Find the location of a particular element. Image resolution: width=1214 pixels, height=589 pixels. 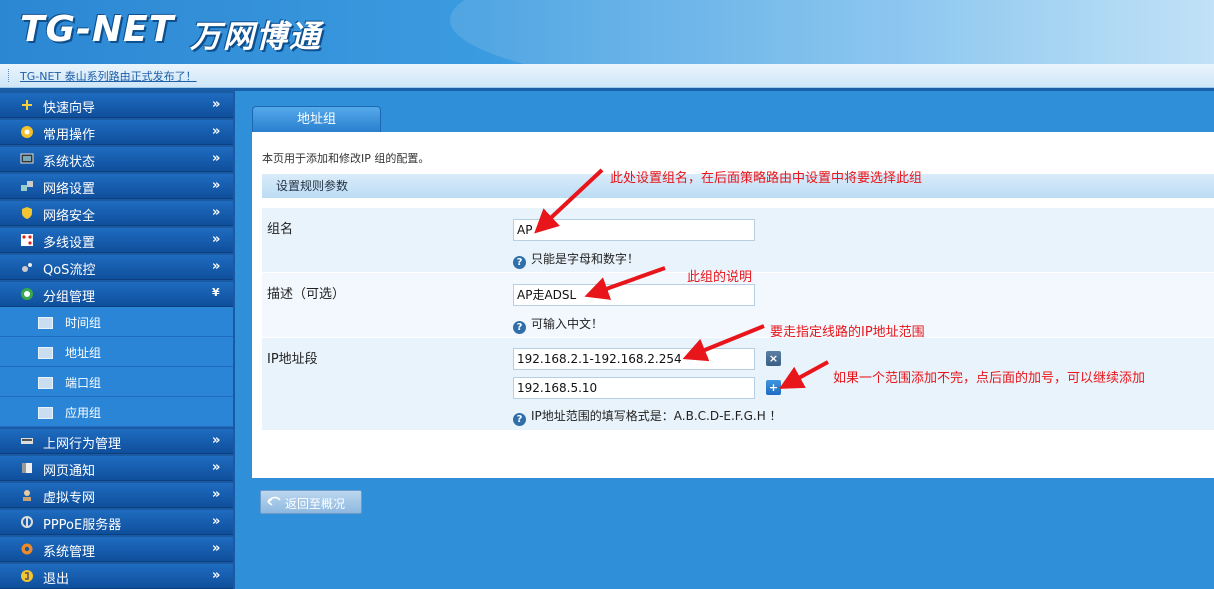

news-link: TG-NET 泰山系列路由正式发布了！ is located at coordinates (108, 76).